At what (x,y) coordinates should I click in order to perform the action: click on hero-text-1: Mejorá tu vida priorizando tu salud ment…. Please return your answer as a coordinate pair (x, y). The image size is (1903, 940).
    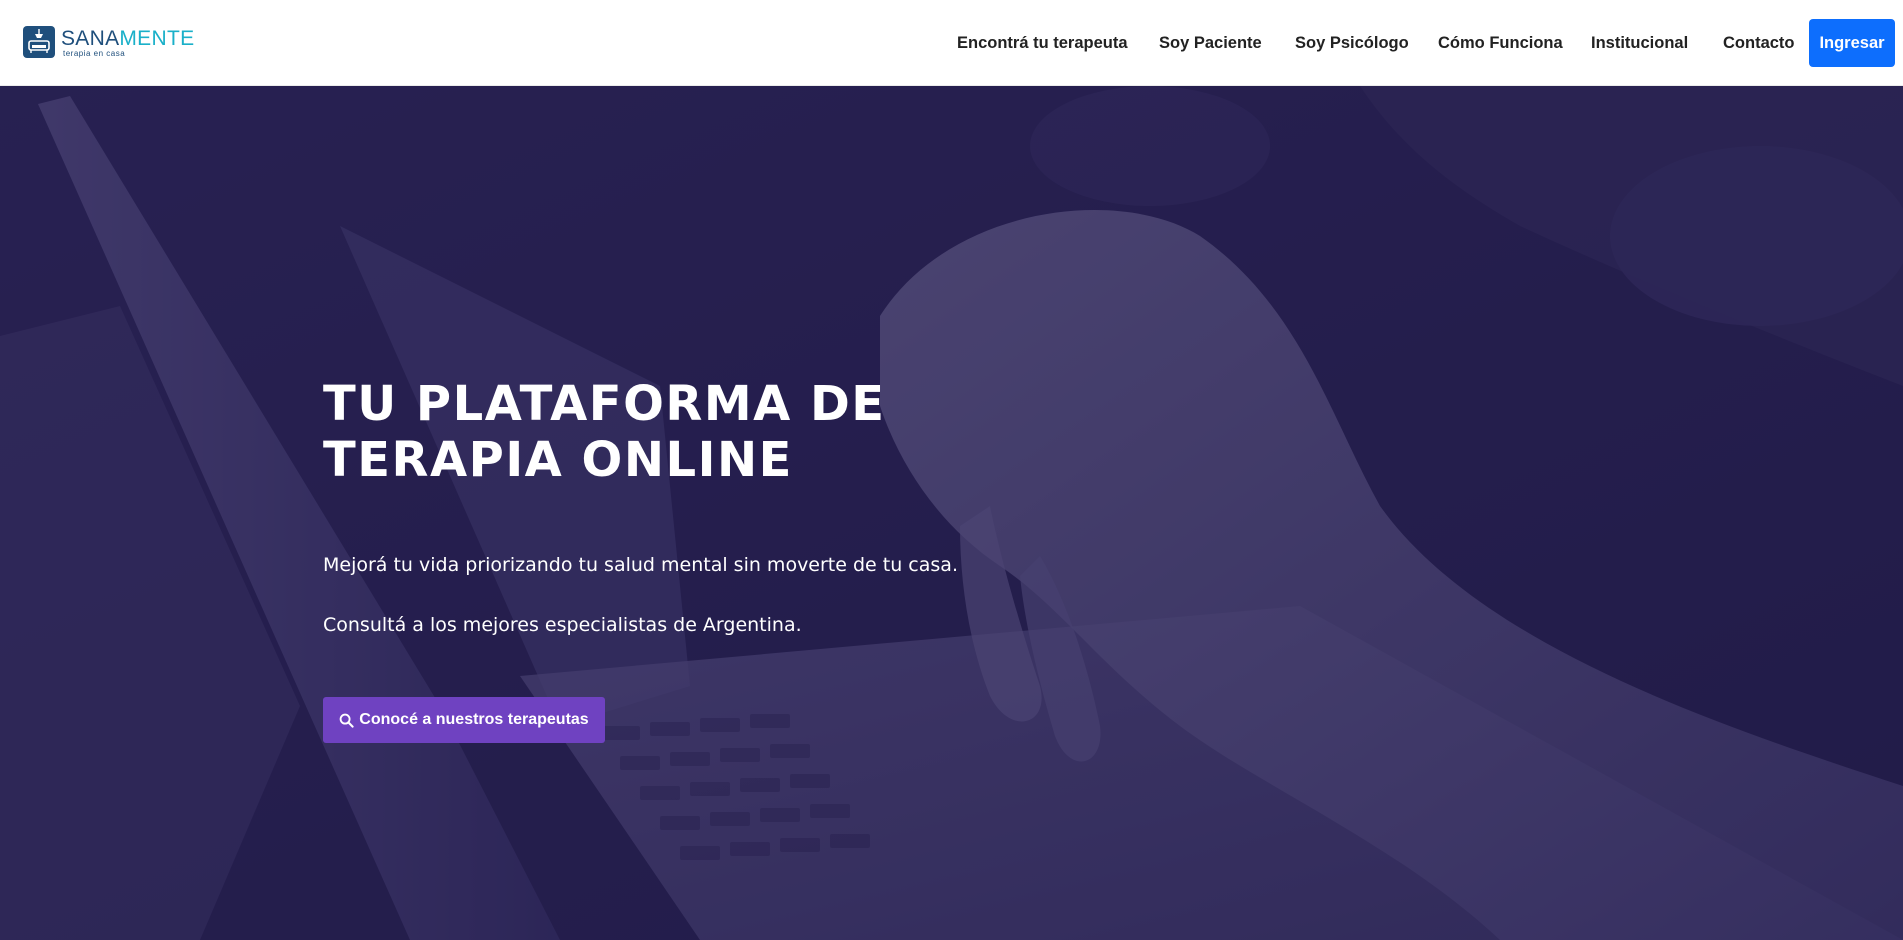
    Looking at the image, I should click on (640, 565).